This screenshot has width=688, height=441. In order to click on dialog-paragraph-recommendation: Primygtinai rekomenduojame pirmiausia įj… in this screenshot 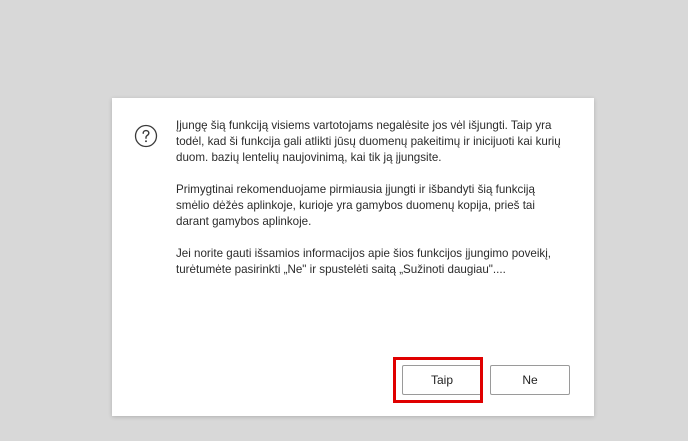, I will do `click(355, 205)`.